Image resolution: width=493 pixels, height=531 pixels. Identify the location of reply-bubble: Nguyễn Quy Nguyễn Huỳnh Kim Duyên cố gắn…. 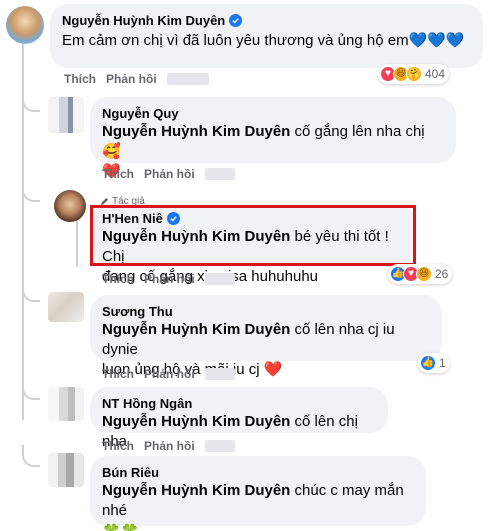
(273, 138).